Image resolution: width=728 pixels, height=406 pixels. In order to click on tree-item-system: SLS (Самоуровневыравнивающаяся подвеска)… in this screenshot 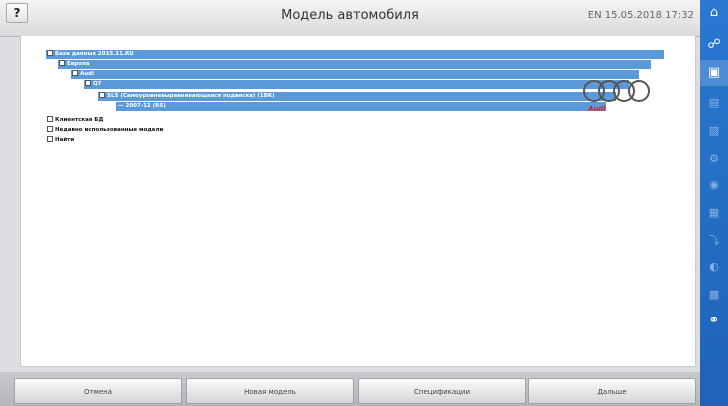, I will do `click(357, 96)`.